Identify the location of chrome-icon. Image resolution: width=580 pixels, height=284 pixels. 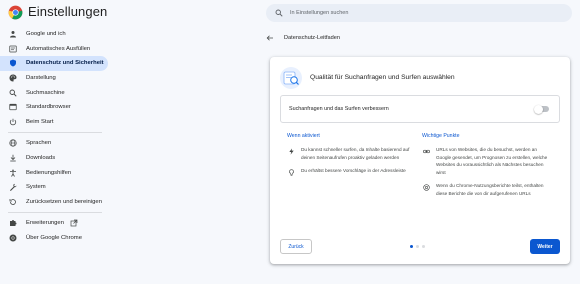
(13, 238).